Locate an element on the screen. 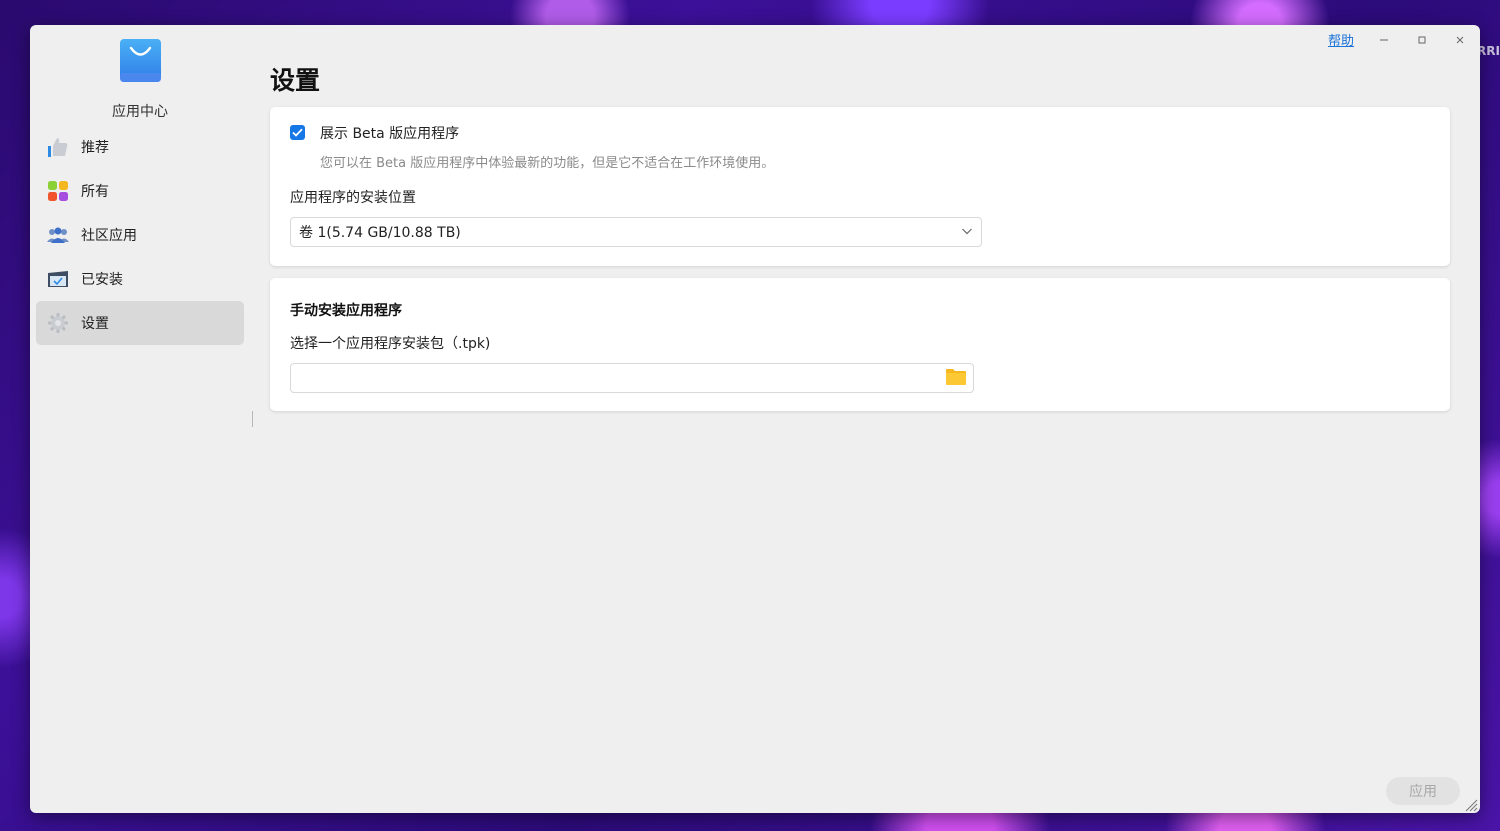 This screenshot has width=1500, height=831. window-controls: 帮助 is located at coordinates (1398, 39).